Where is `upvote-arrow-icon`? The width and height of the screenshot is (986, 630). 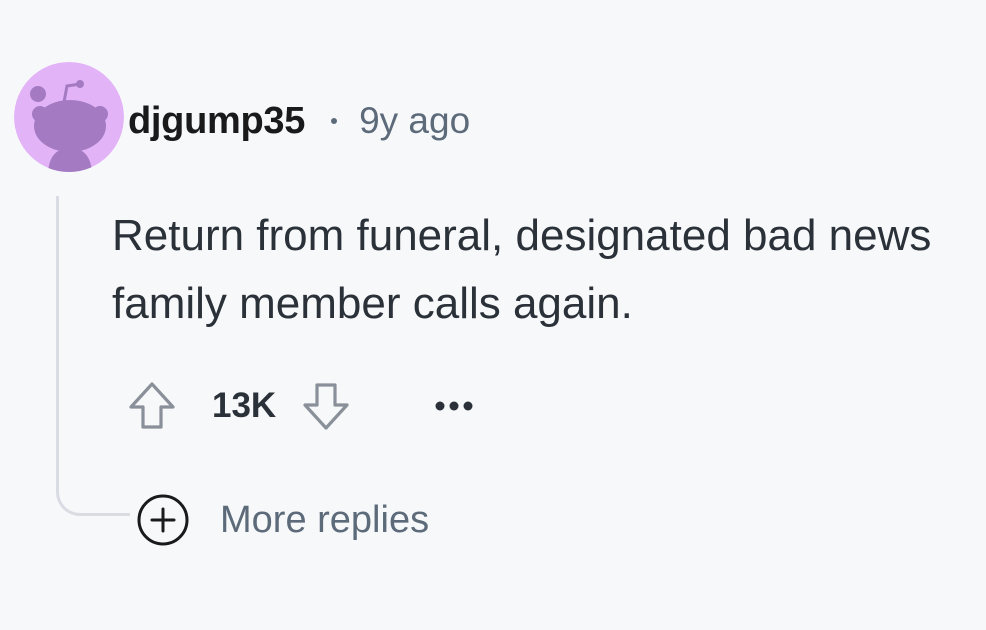 upvote-arrow-icon is located at coordinates (152, 405).